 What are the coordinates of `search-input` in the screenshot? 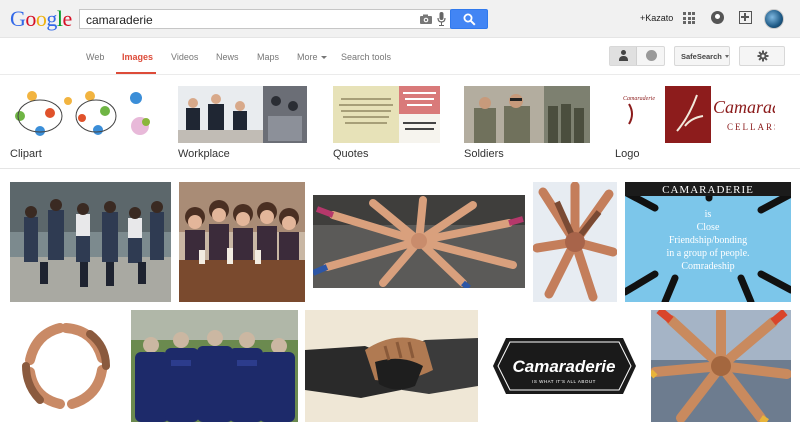 It's located at (246, 19).